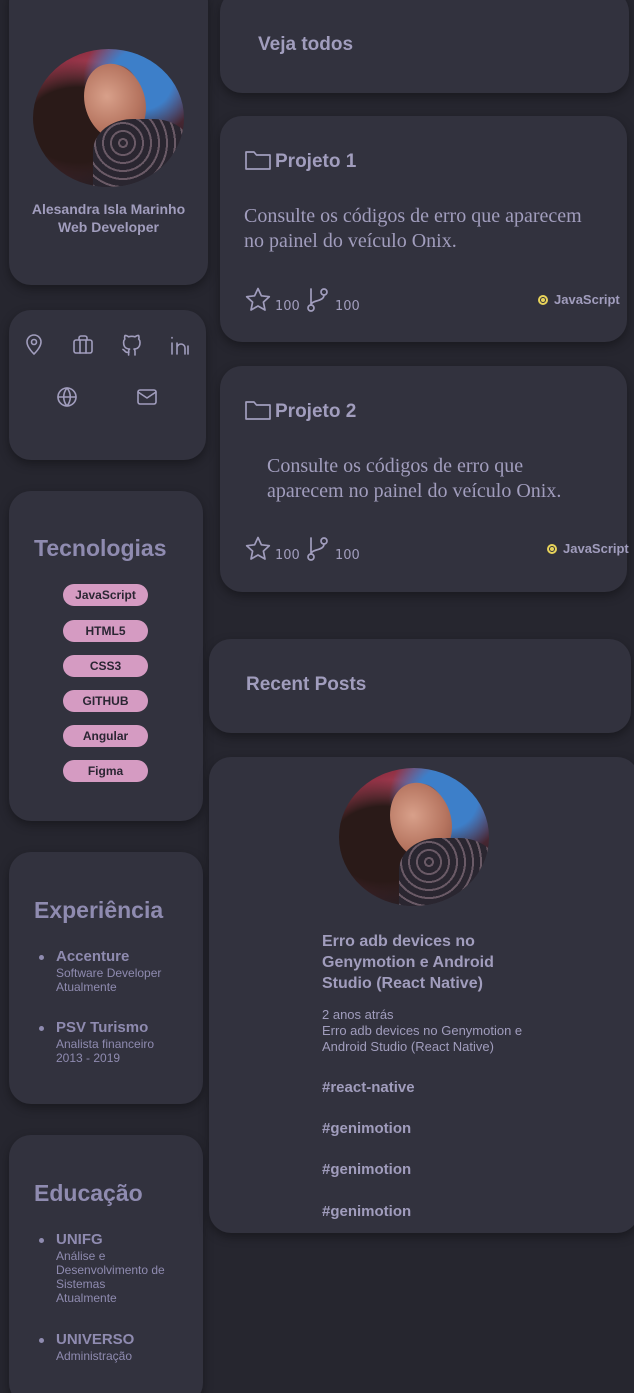 This screenshot has height=1393, width=634. Describe the element at coordinates (306, 684) in the screenshot. I see `recent-posts-title: Recent Posts` at that location.